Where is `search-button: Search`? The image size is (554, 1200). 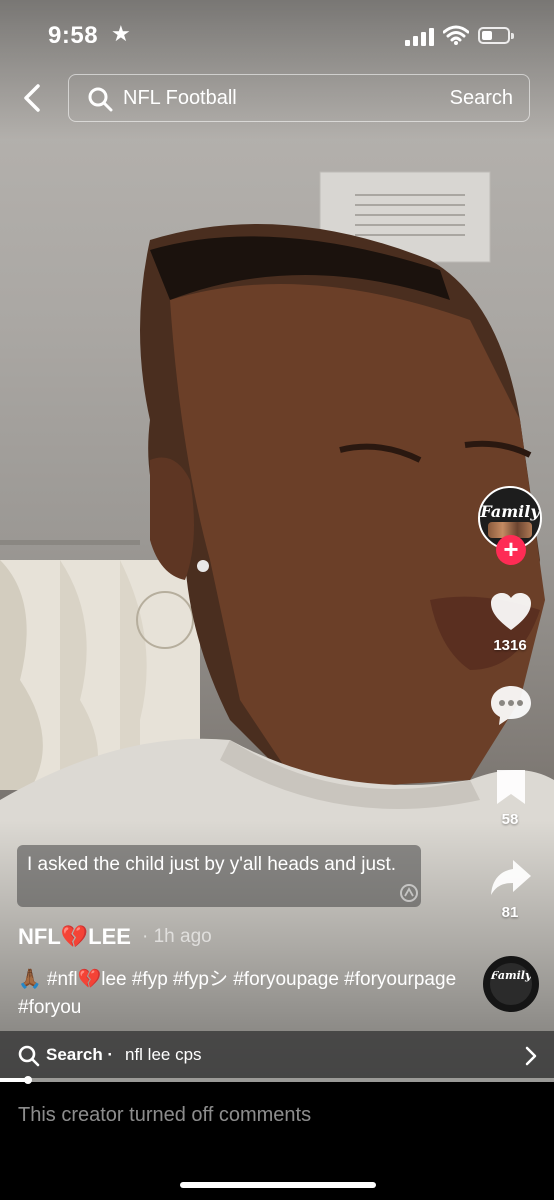
search-button: Search is located at coordinates (481, 98).